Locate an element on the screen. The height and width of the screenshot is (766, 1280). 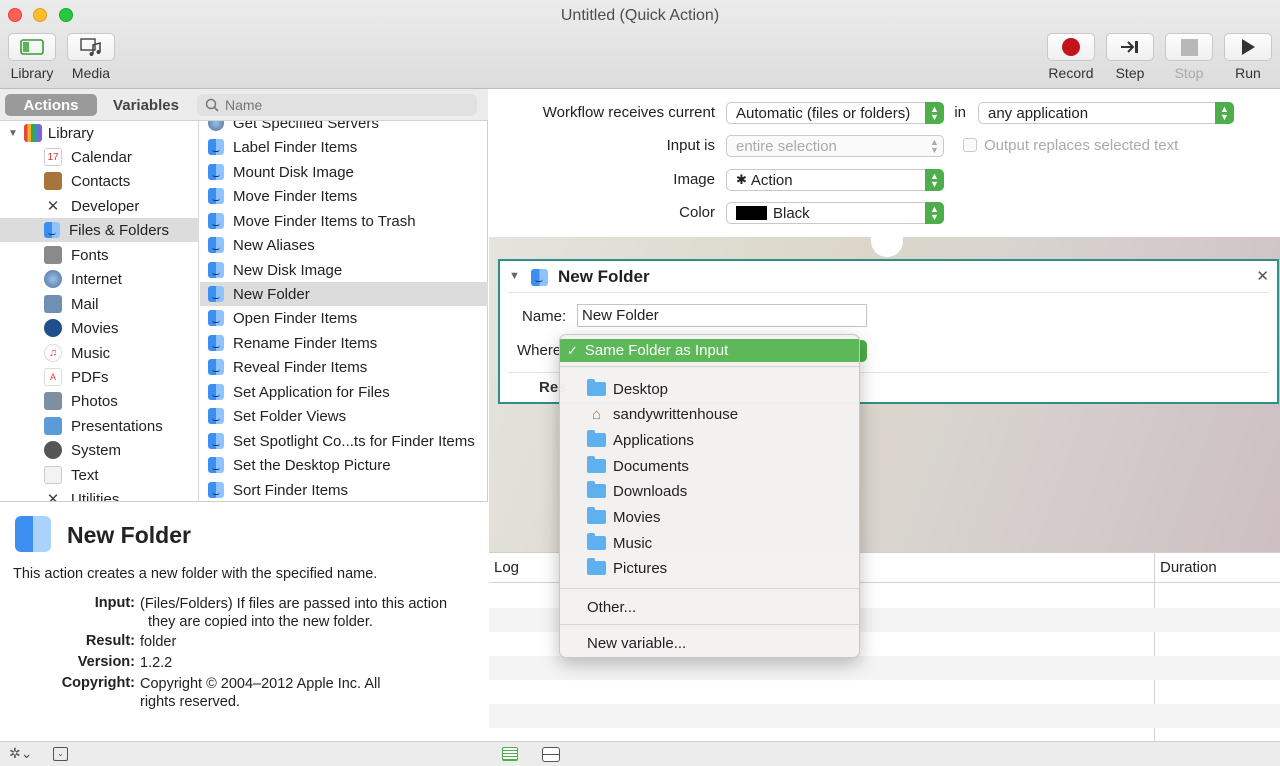
action-item: Rename Finder Items is located at coordinates (344, 343).